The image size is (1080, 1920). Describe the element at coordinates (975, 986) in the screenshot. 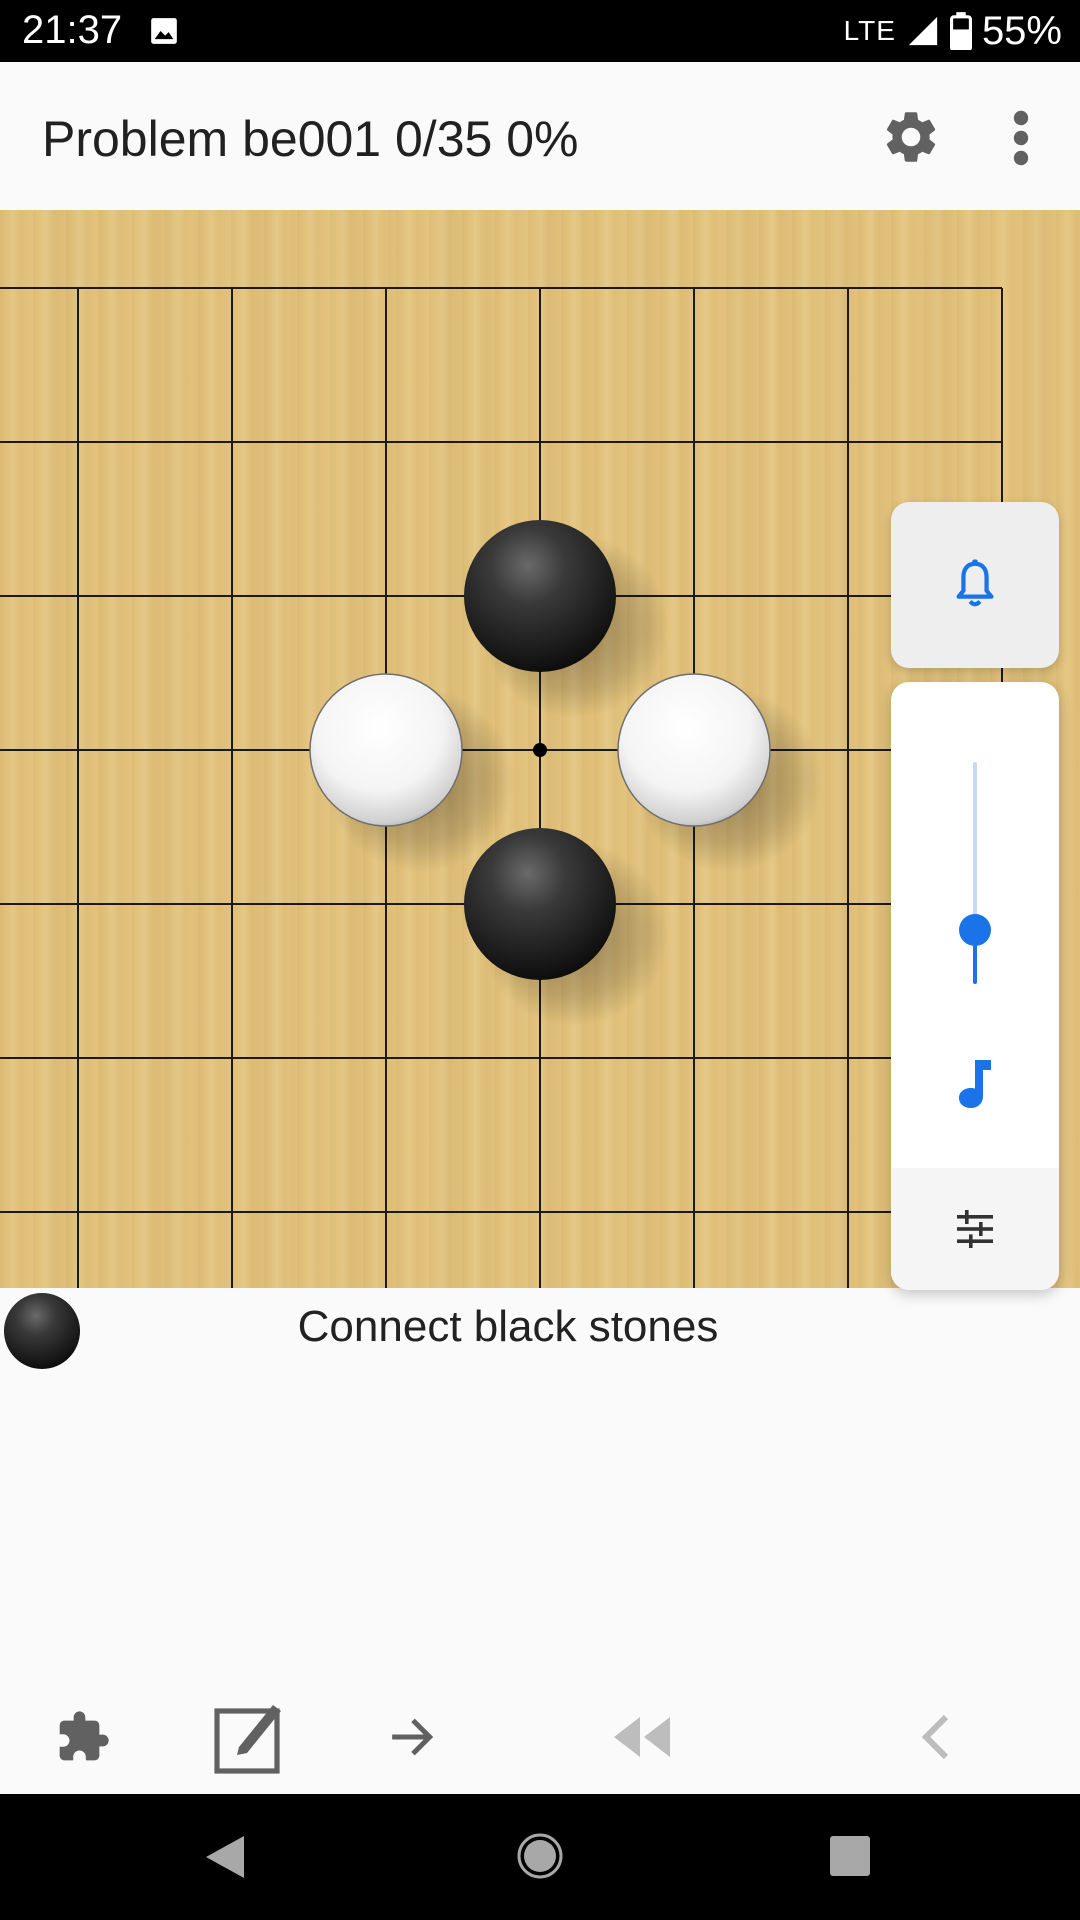

I see `media-volume-card` at that location.